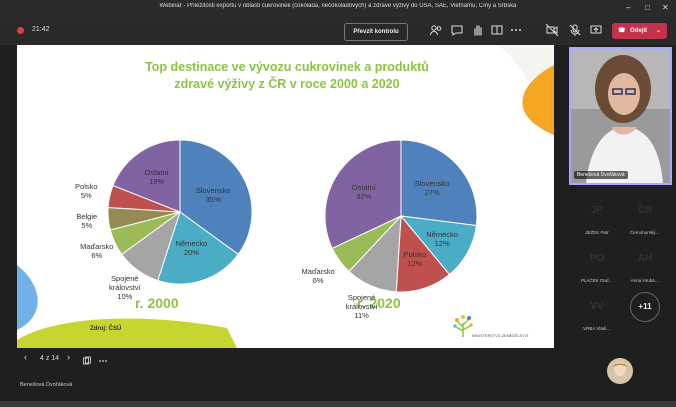 This screenshot has width=676, height=407. I want to click on participant-initials: PO, so click(597, 258).